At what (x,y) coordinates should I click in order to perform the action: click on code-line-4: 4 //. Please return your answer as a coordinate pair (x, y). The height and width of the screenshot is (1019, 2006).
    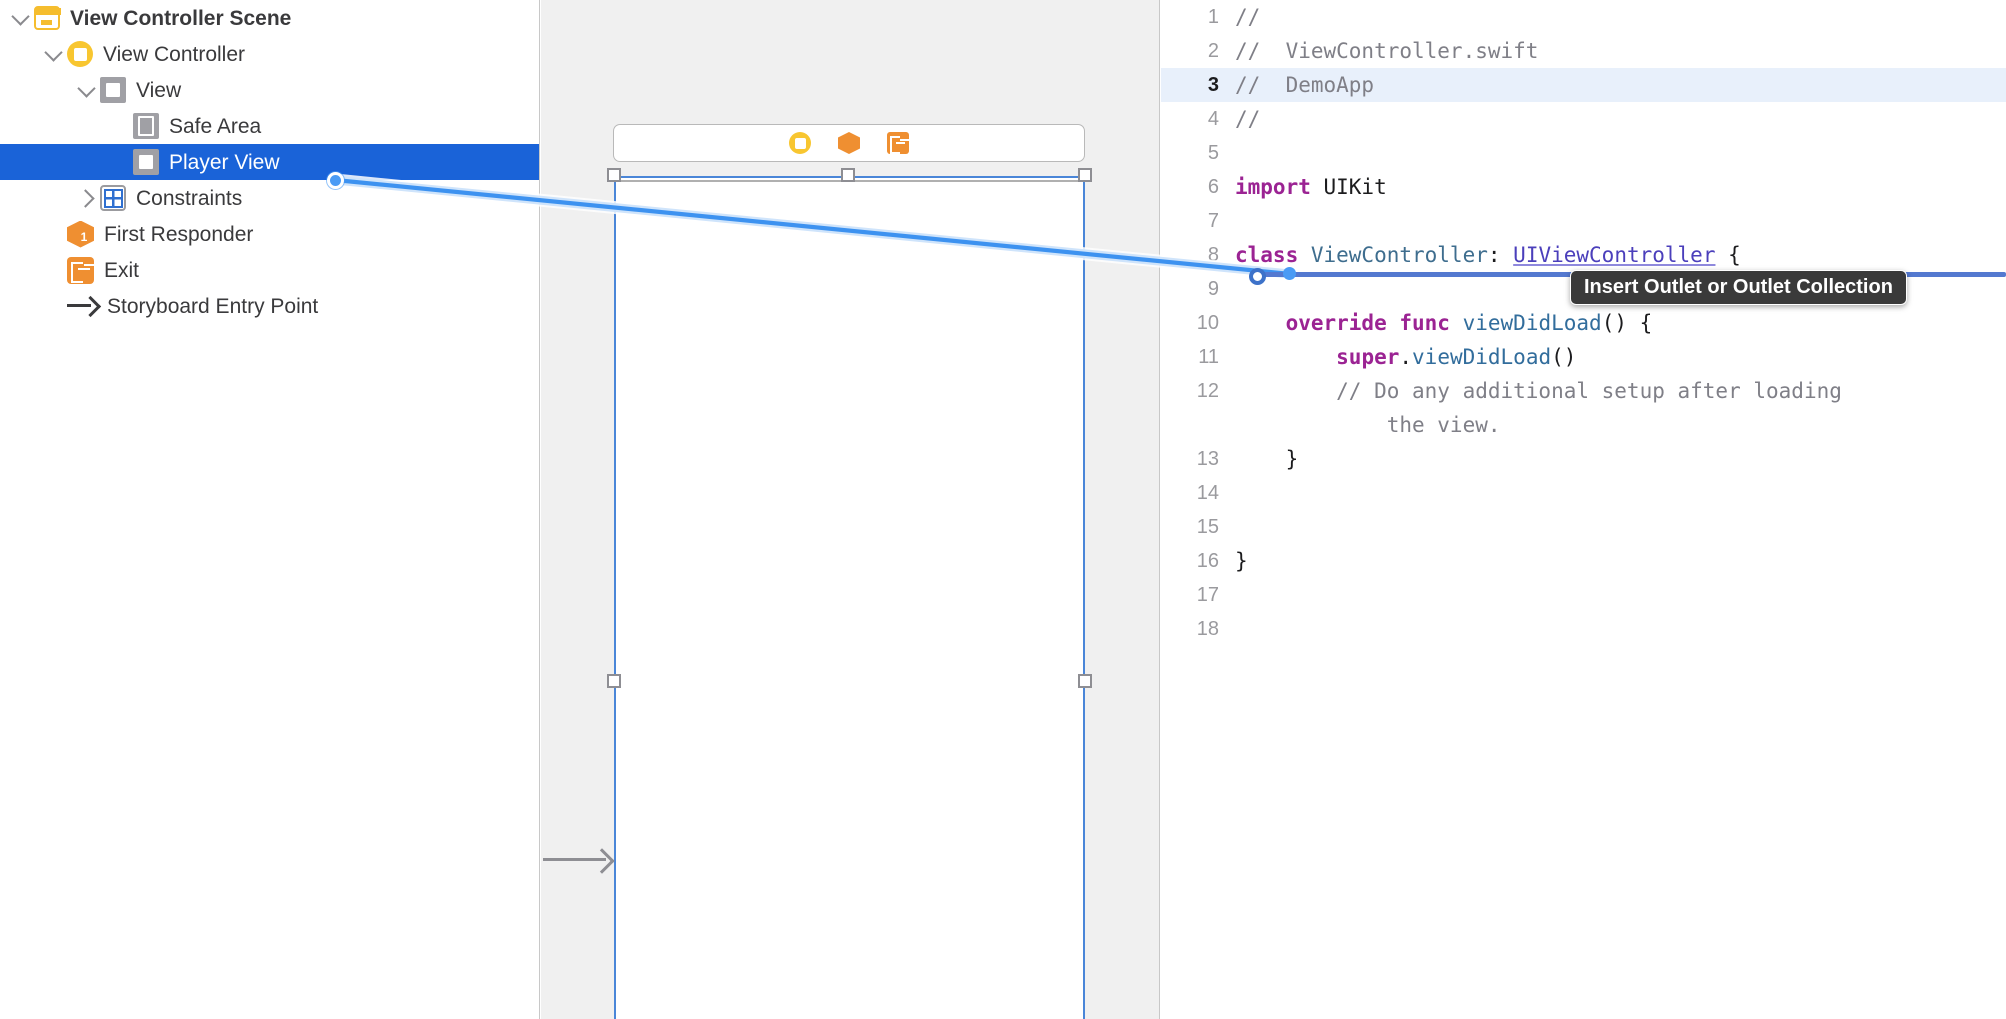
    Looking at the image, I should click on (1583, 119).